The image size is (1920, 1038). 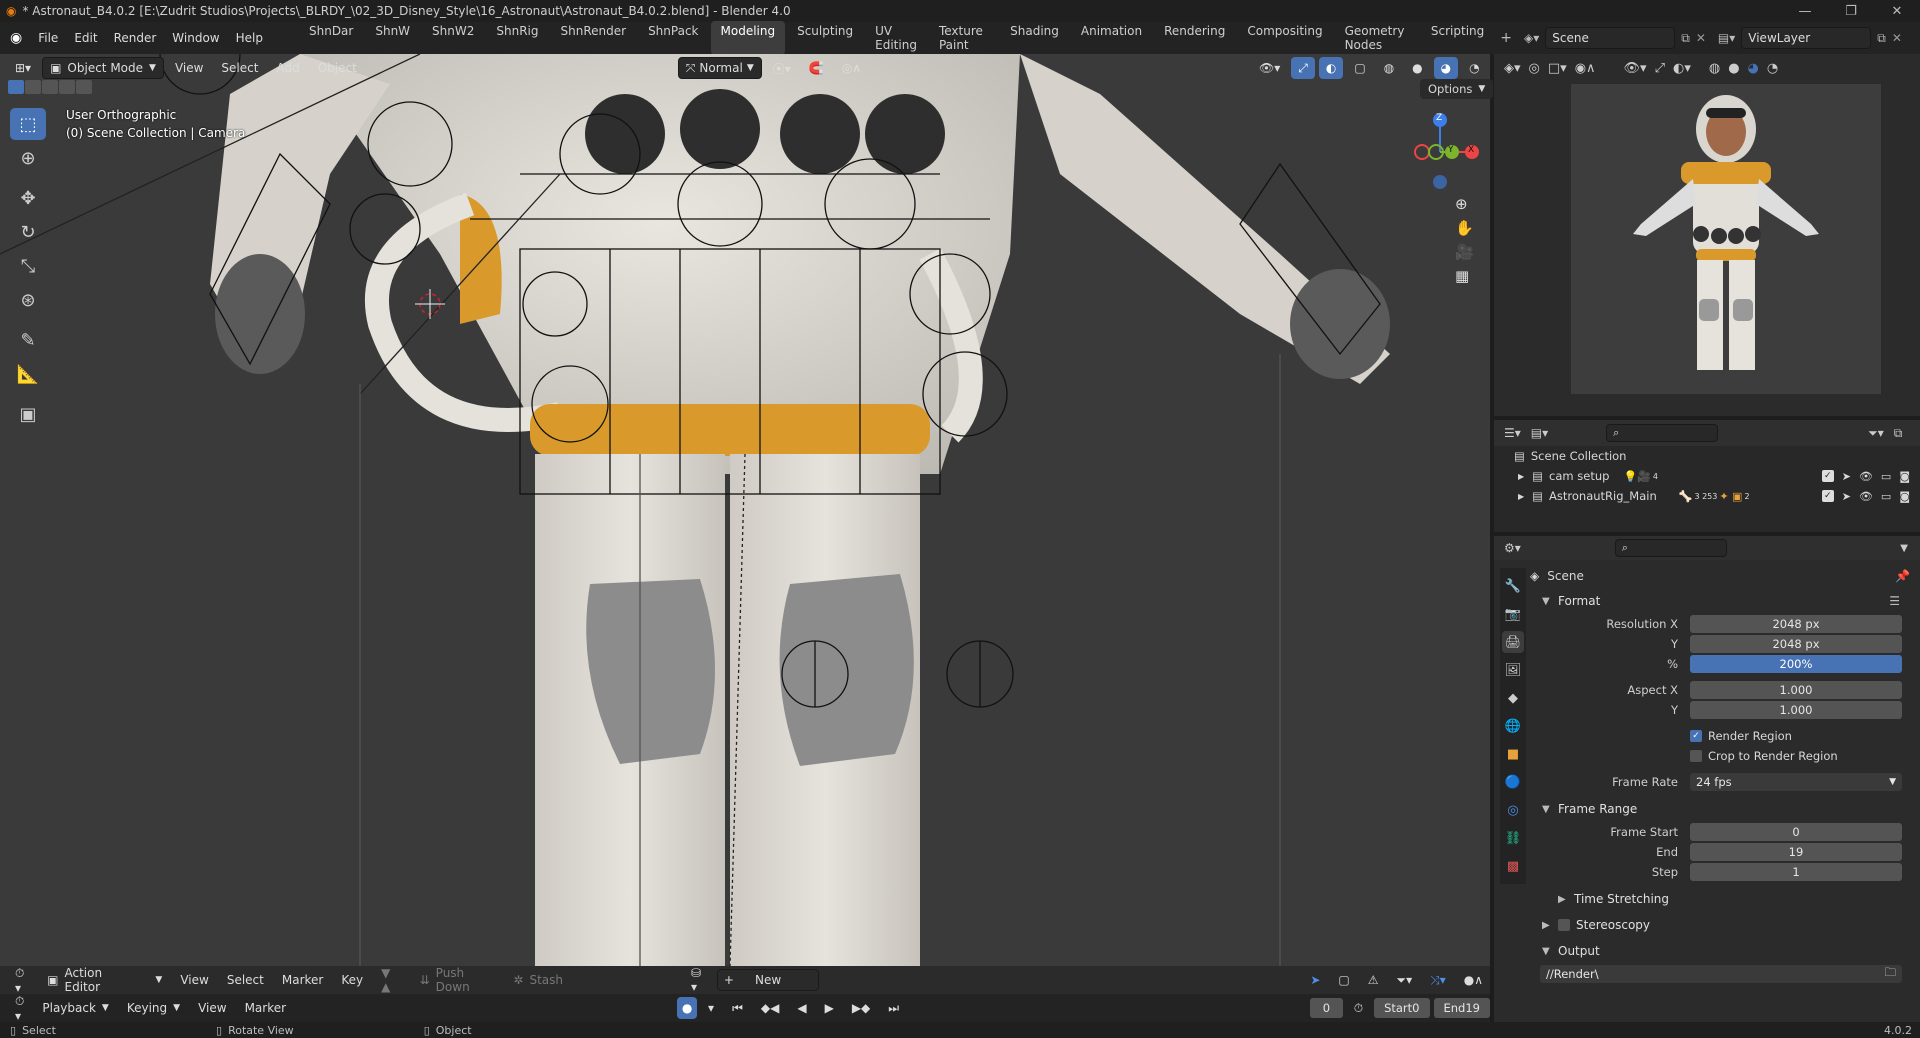 I want to click on workspace-tab-scripting: Scripting, so click(x=1457, y=38).